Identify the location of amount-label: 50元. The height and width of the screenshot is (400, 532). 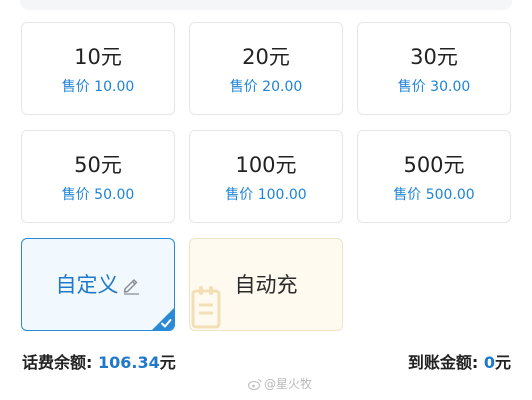
(98, 165).